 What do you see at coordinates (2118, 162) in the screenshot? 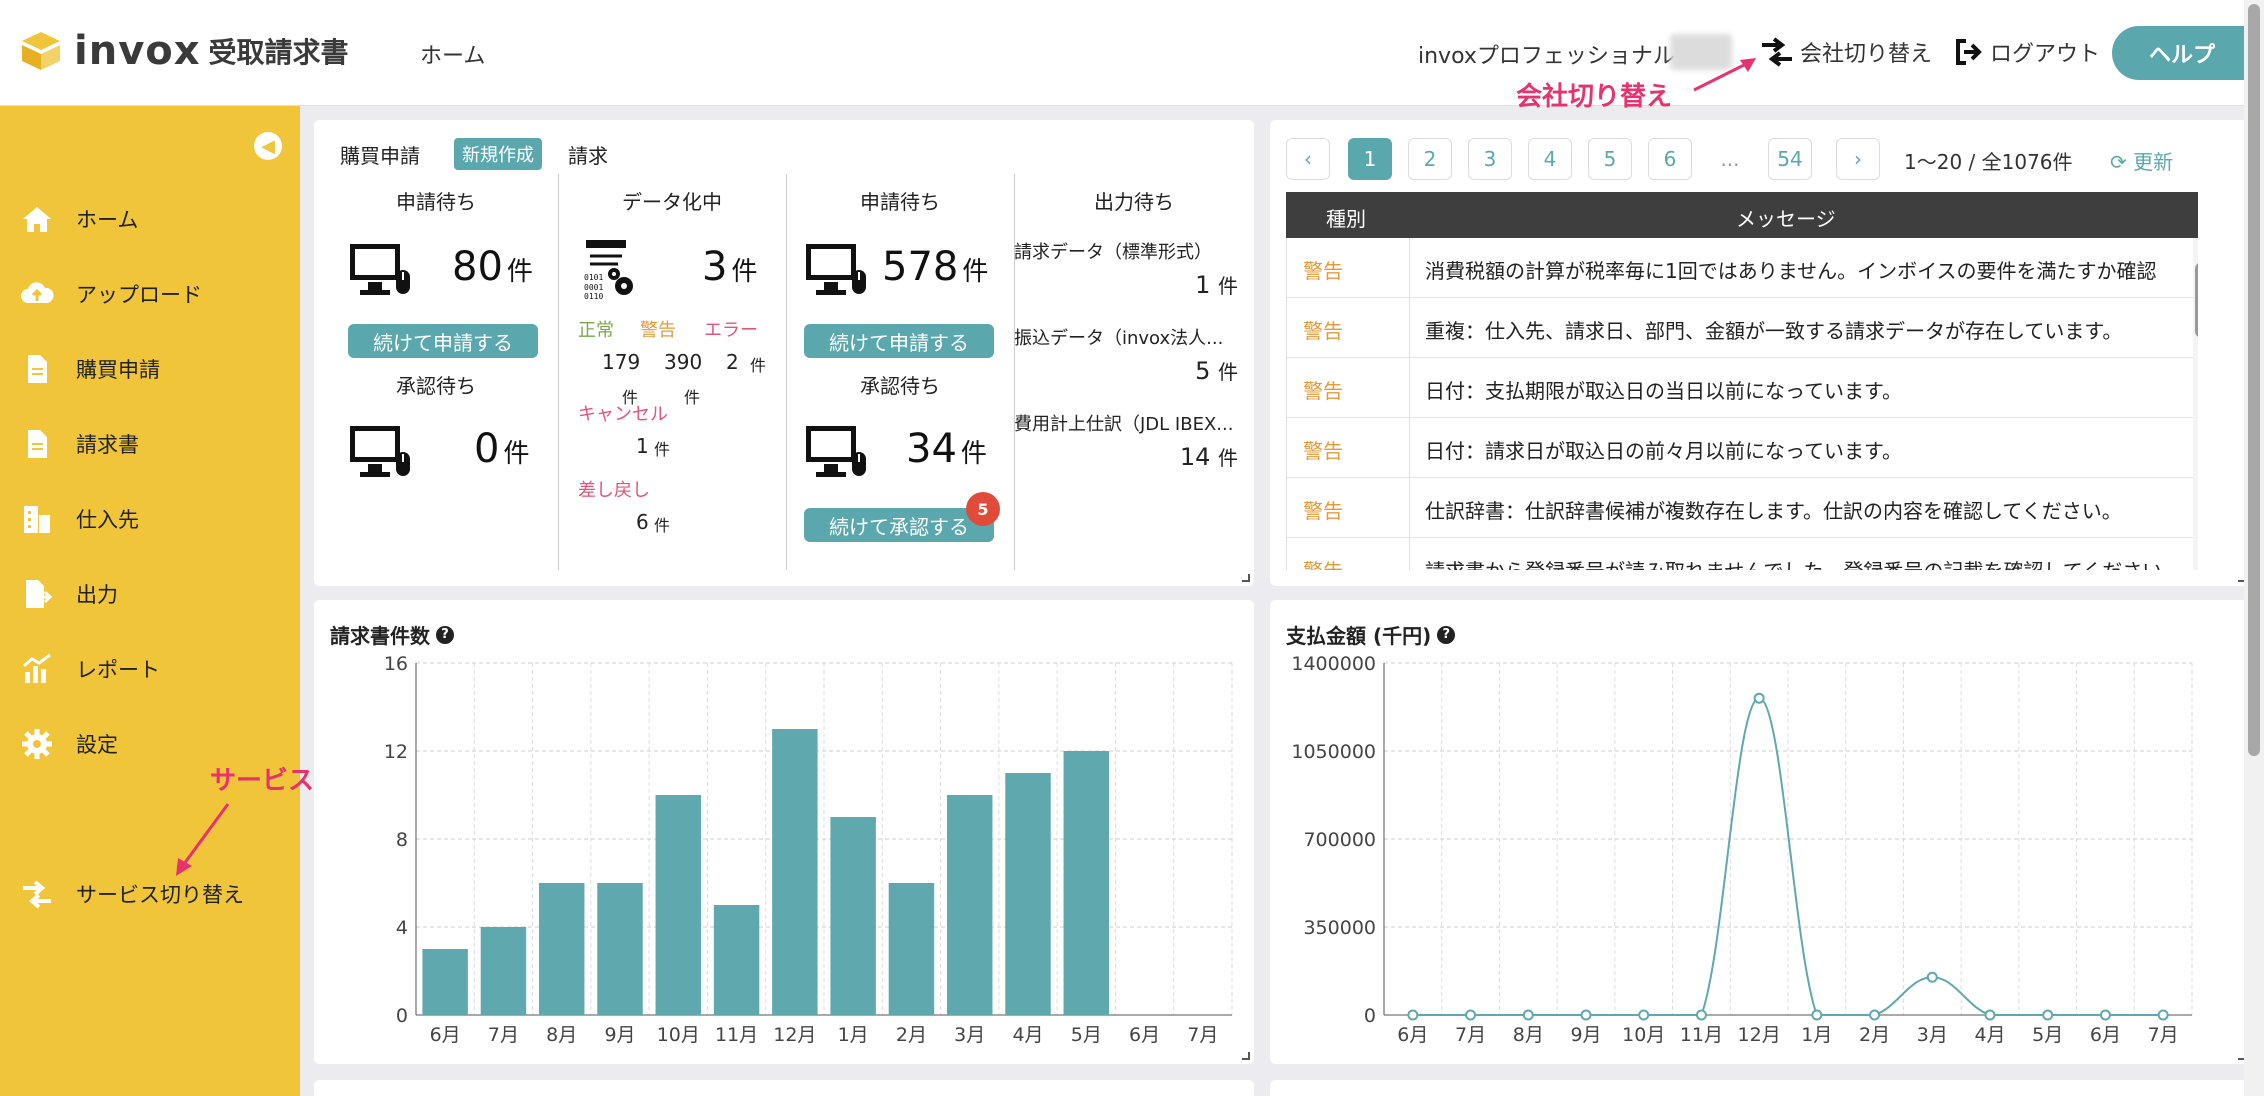
I see `refresh-icon: ⟳` at bounding box center [2118, 162].